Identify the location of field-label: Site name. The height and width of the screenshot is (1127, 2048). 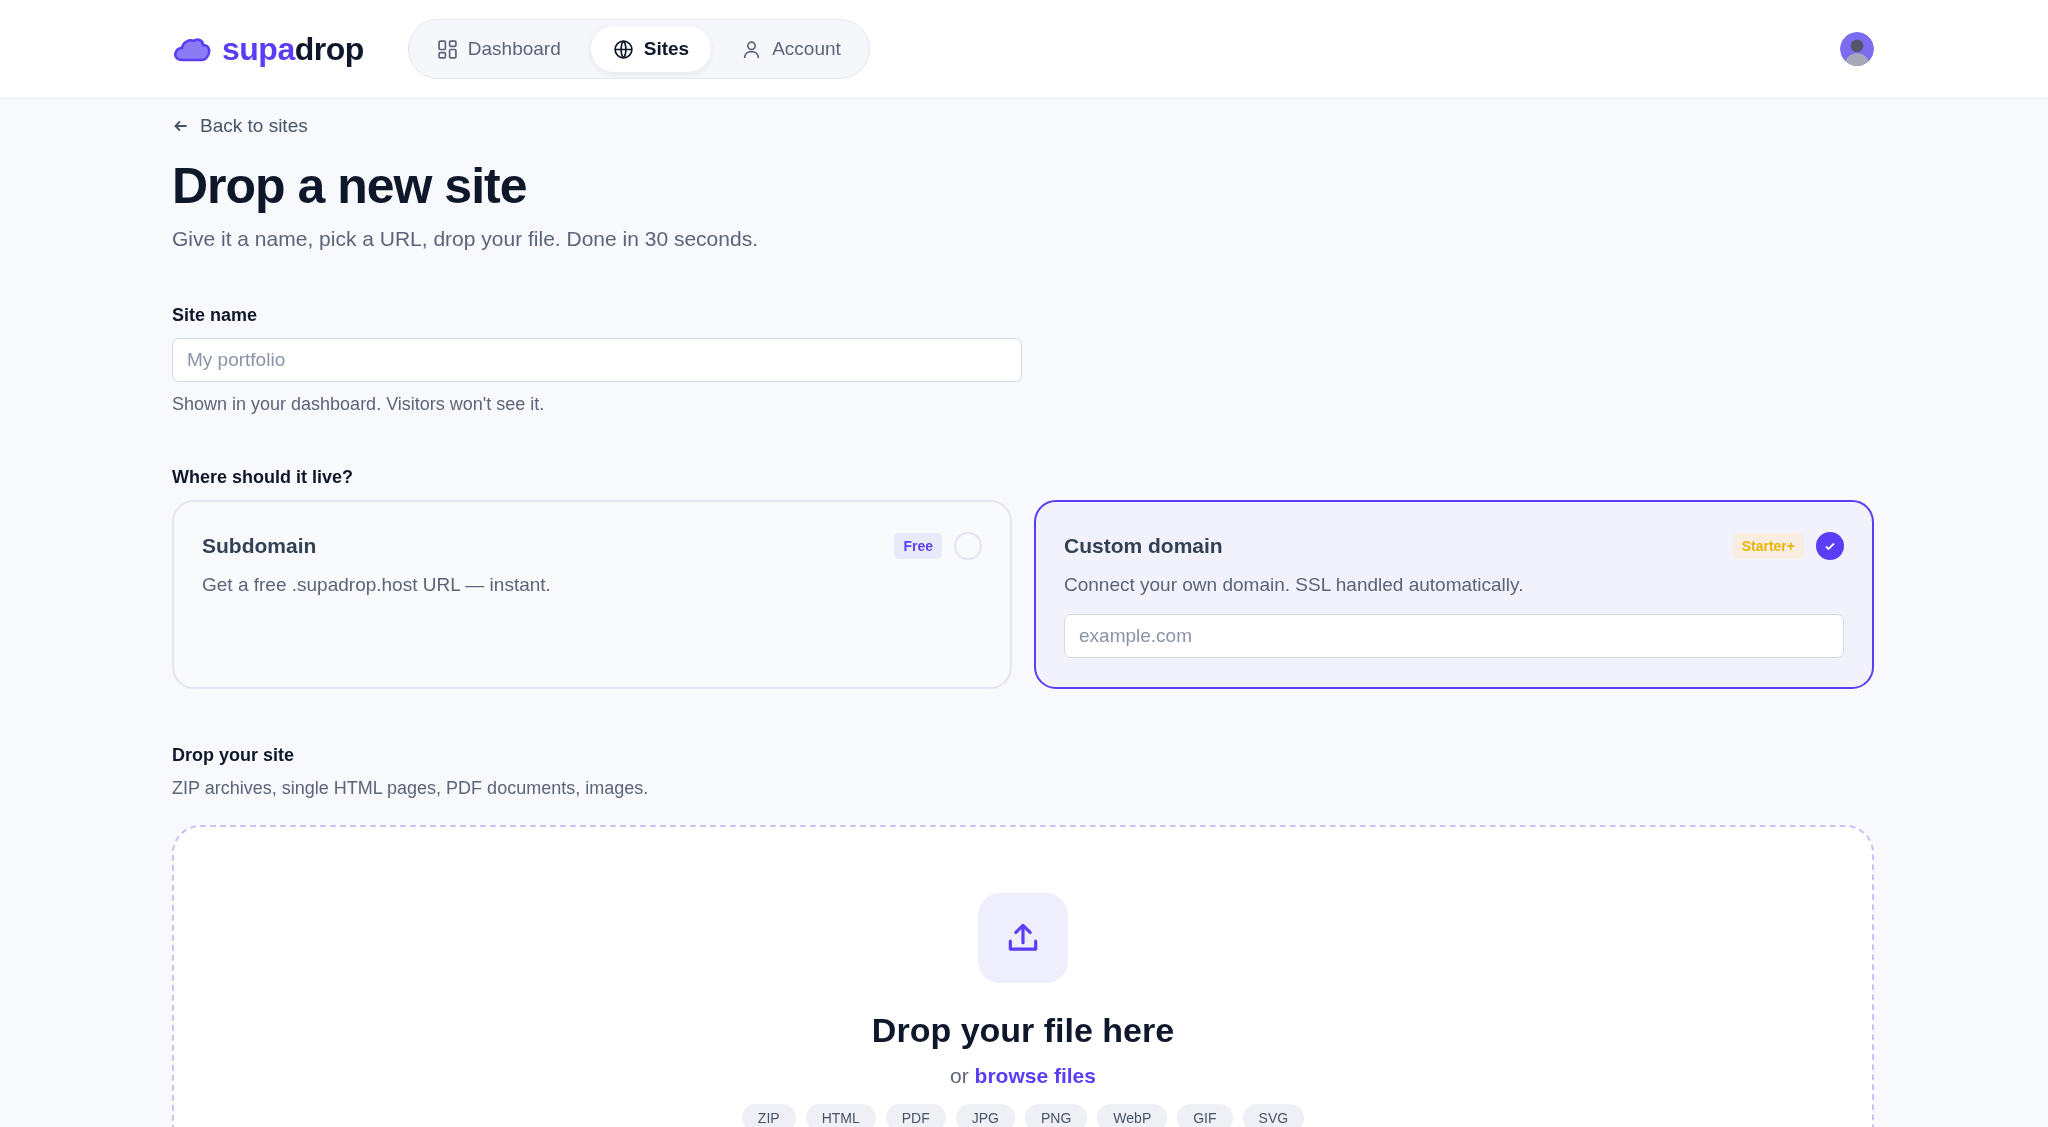
(215, 315).